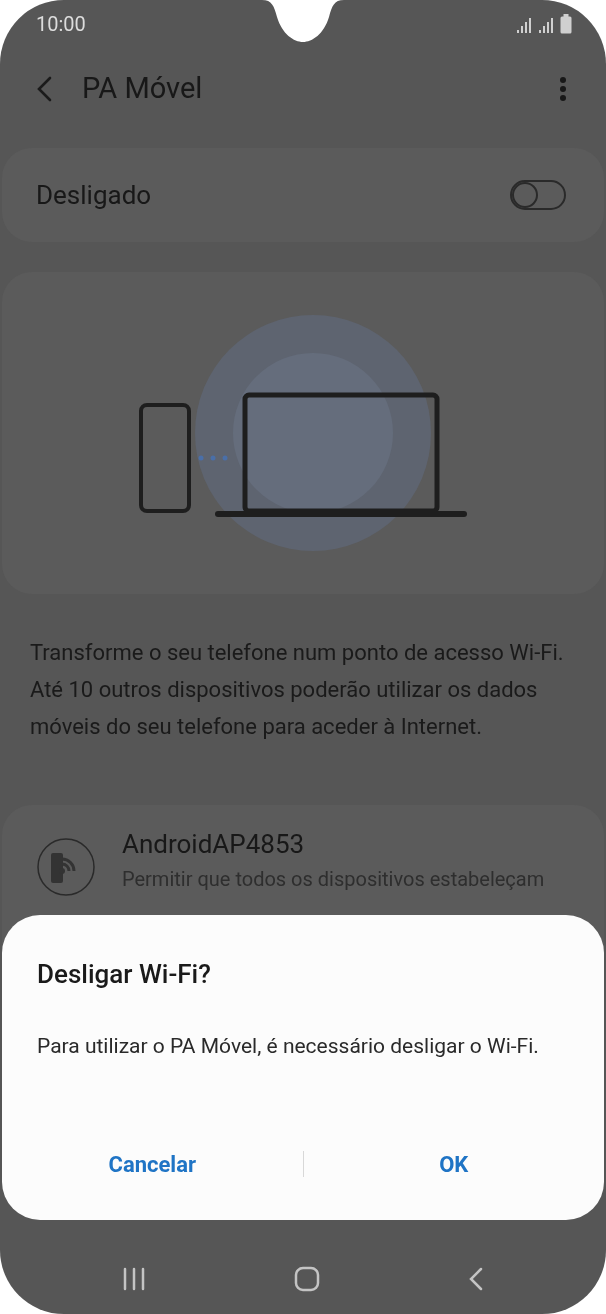  I want to click on status-time: 10:00, so click(61, 24).